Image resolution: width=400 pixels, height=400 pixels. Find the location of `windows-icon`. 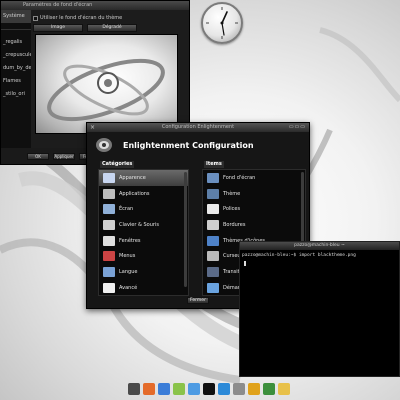

windows-icon is located at coordinates (109, 240).